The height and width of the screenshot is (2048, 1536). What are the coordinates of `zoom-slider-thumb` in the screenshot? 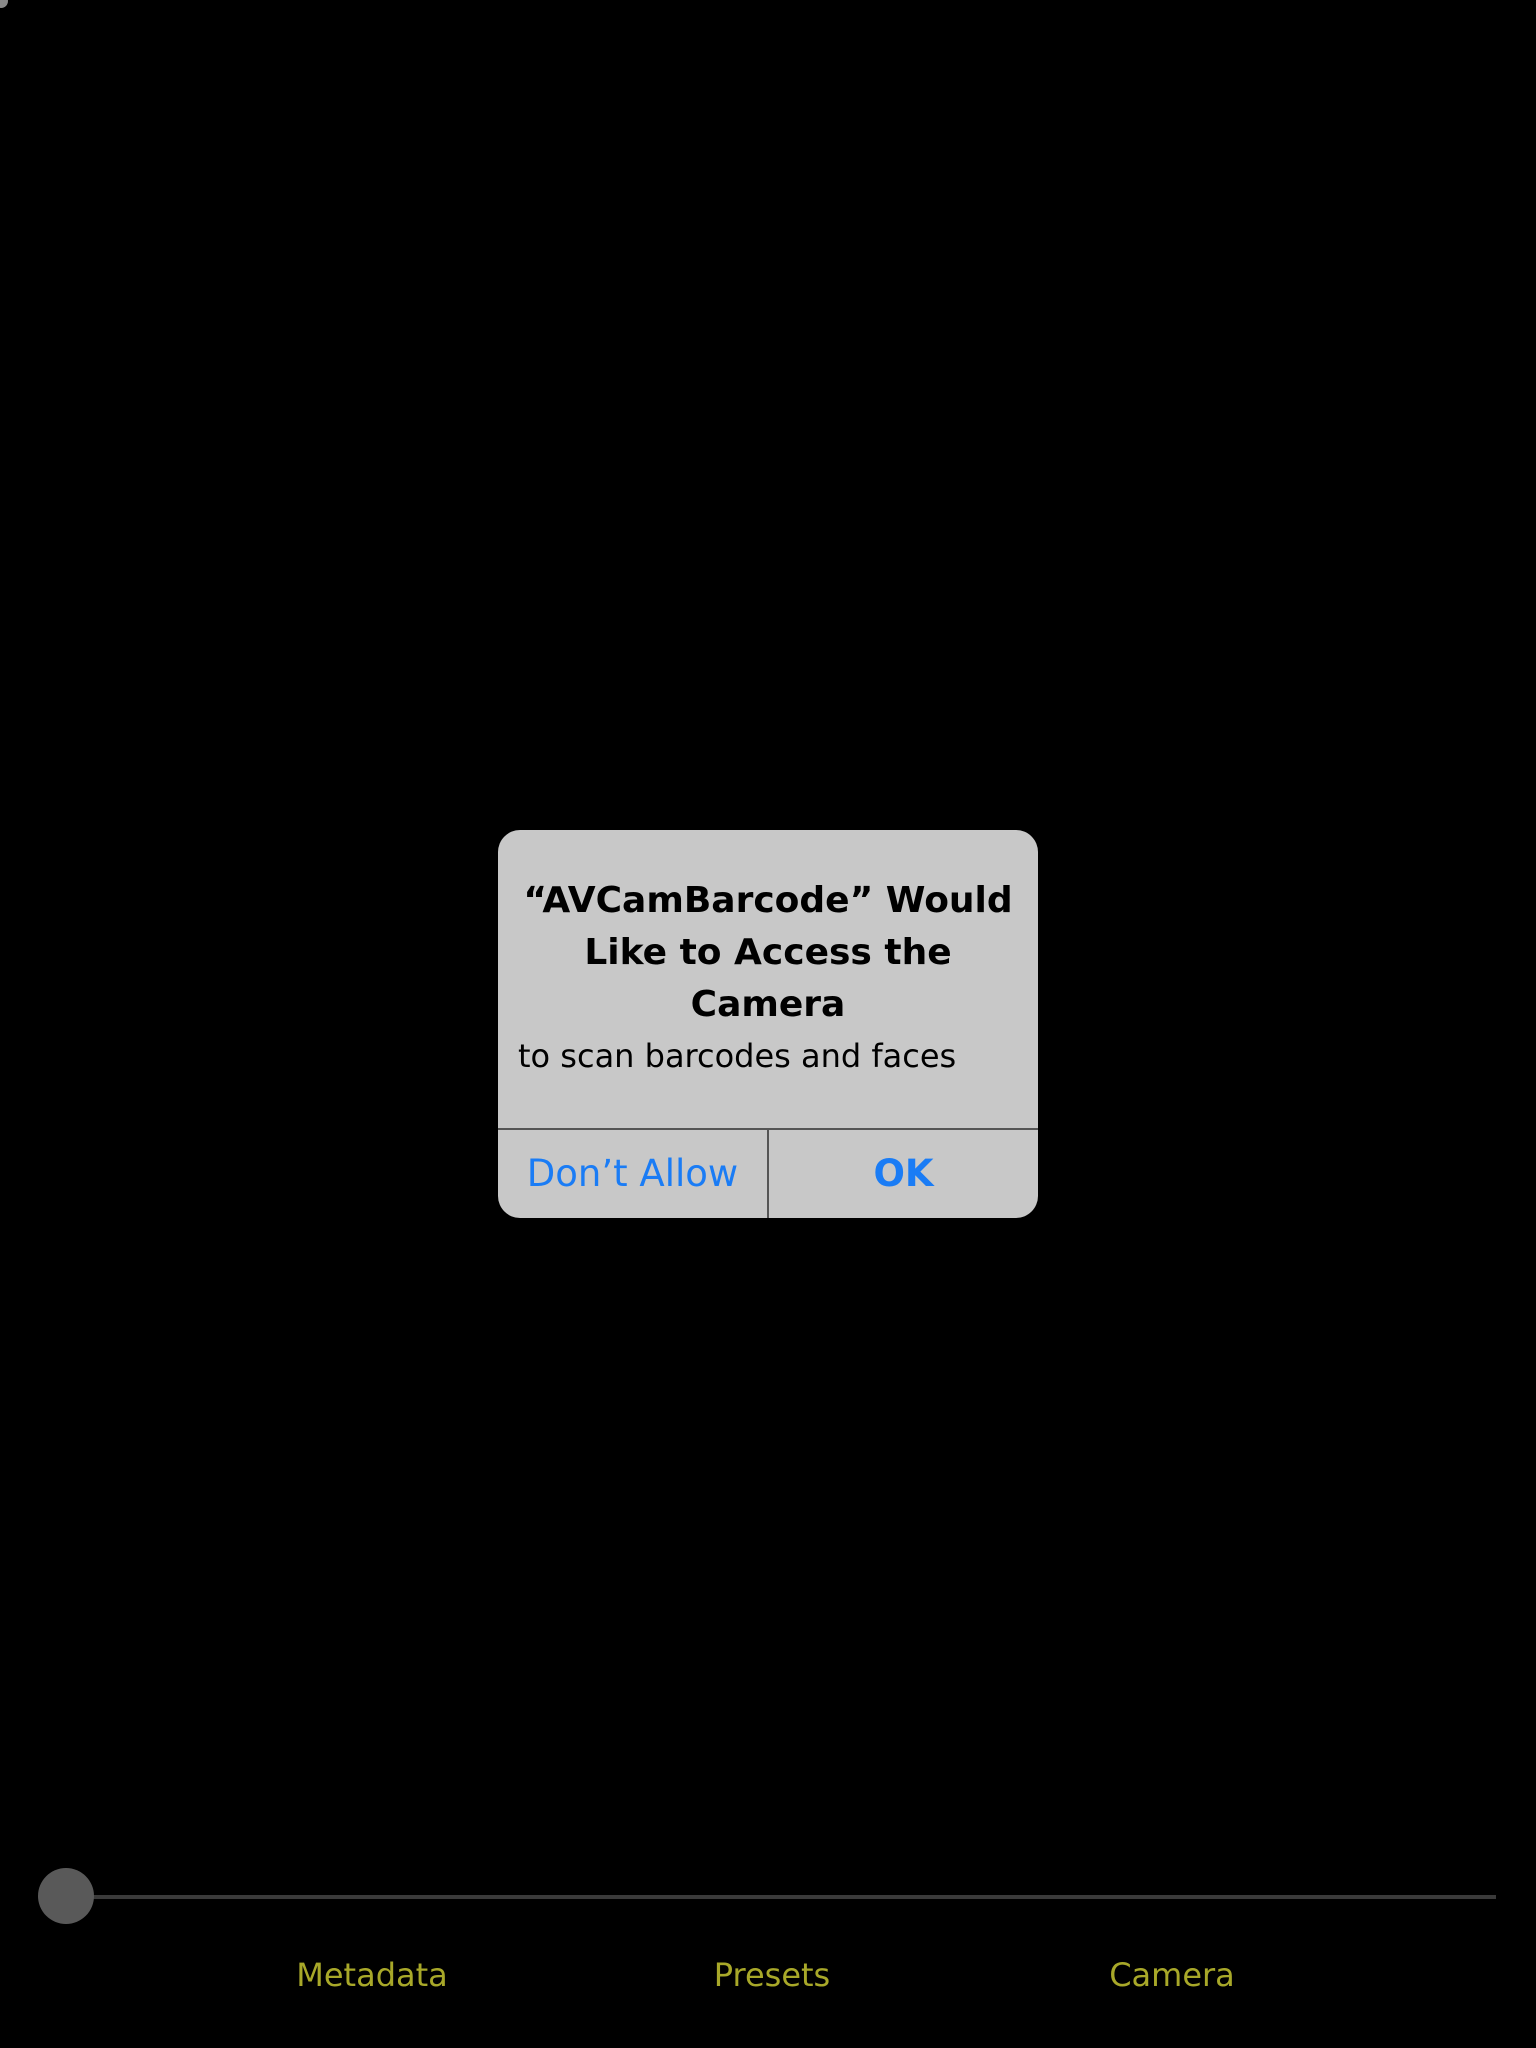 It's located at (66, 1896).